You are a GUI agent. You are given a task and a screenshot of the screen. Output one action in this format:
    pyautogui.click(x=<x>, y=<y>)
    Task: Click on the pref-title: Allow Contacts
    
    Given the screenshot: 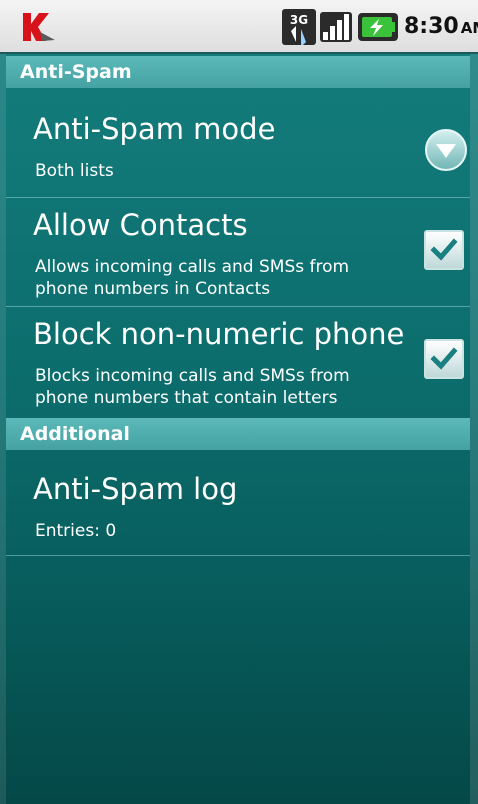 What is the action you would take?
    pyautogui.click(x=140, y=225)
    